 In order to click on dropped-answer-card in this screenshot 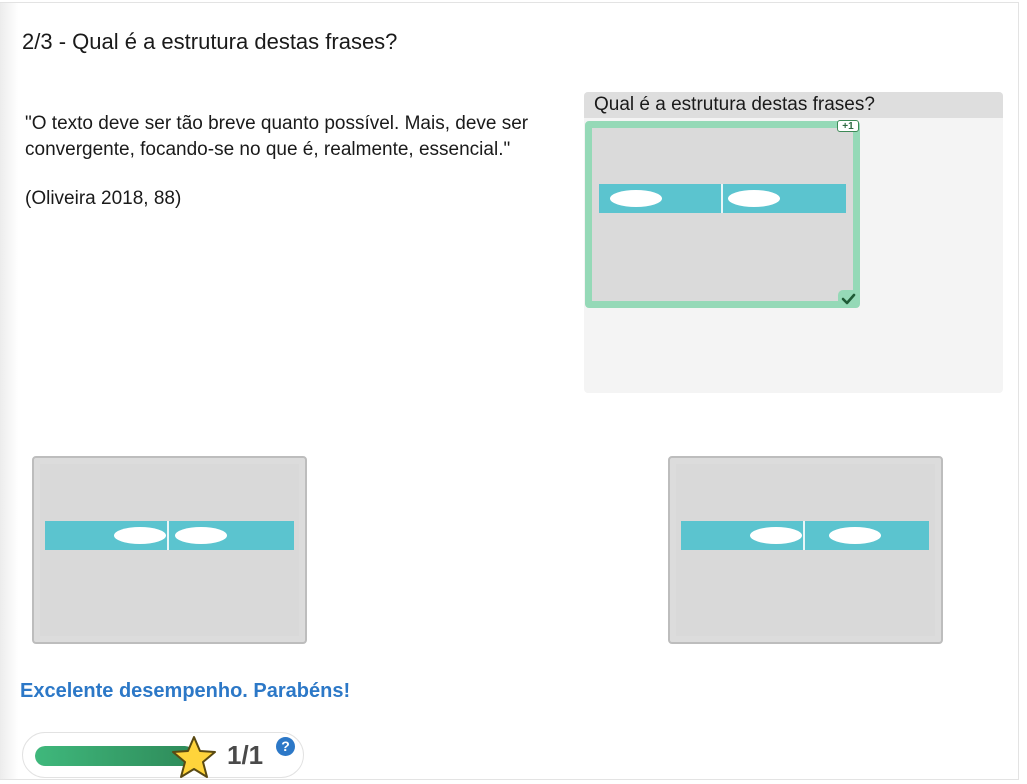, I will do `click(722, 214)`.